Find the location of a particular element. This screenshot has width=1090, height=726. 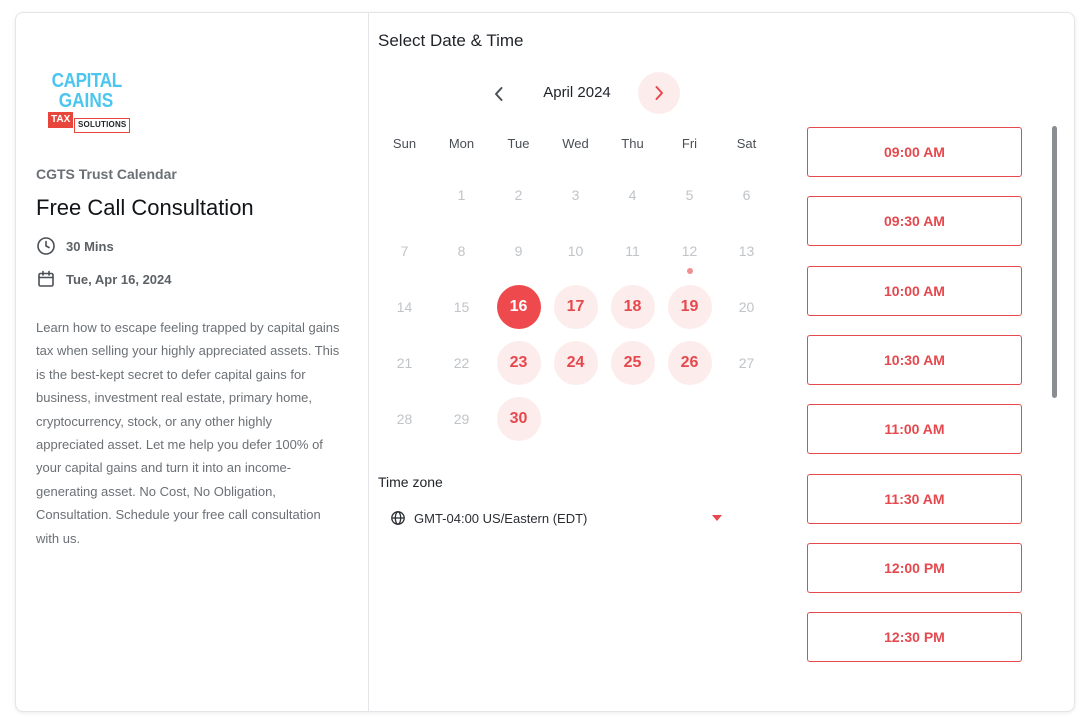

date-text: Tue, Apr 16, 2024 is located at coordinates (119, 279).